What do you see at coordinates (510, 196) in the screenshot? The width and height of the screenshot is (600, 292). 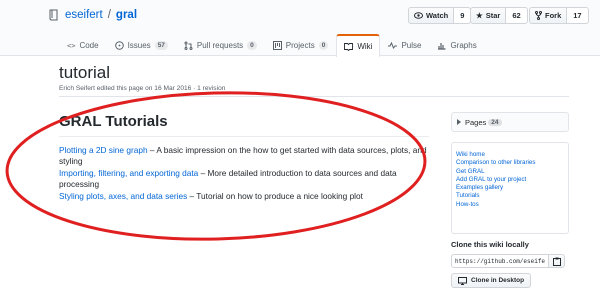 I see `sidebar-link-tutorials: Tutorials` at bounding box center [510, 196].